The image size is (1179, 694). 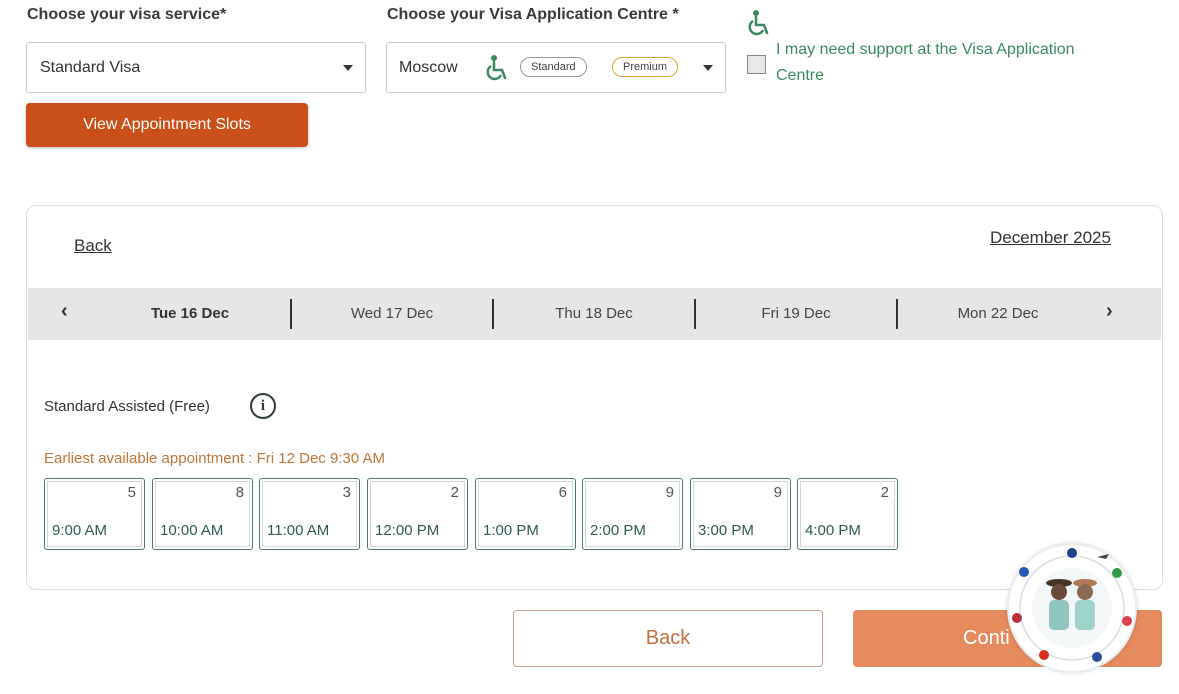 What do you see at coordinates (190, 313) in the screenshot?
I see `date-tab: Tue 16 Dec` at bounding box center [190, 313].